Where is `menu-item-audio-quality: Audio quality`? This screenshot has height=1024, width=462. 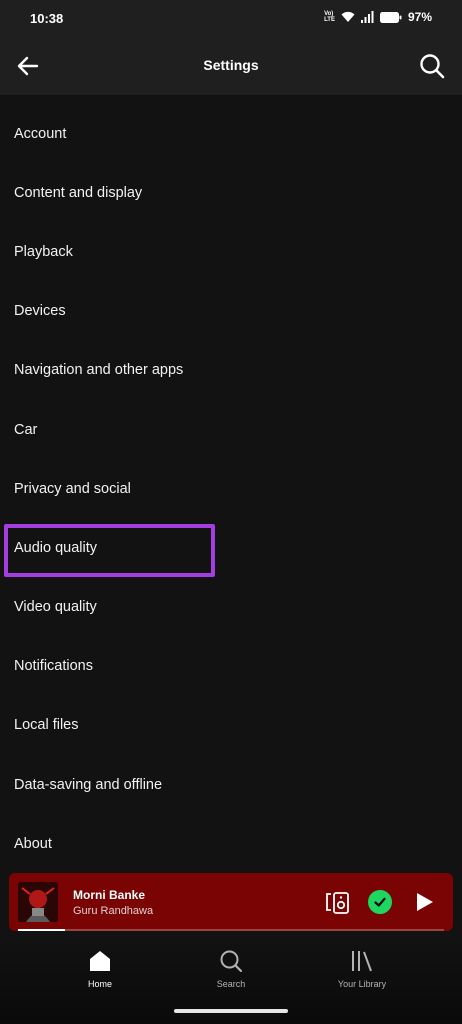 menu-item-audio-quality: Audio quality is located at coordinates (231, 547).